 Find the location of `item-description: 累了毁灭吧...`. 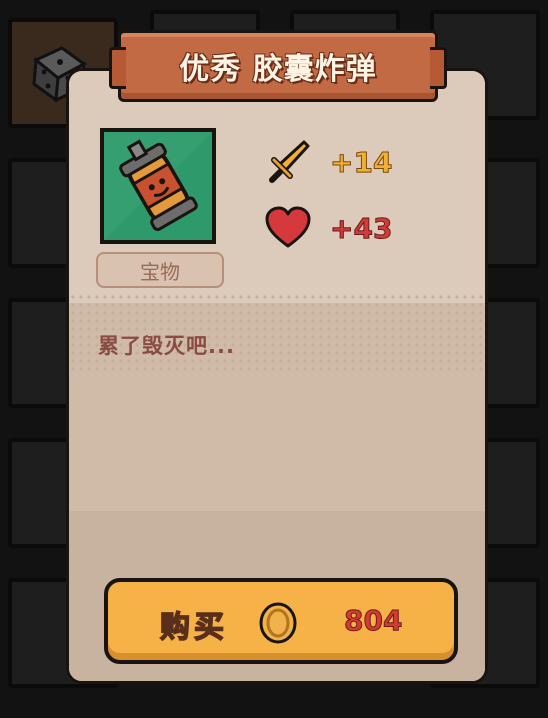

item-description: 累了毁灭吧... is located at coordinates (166, 346).